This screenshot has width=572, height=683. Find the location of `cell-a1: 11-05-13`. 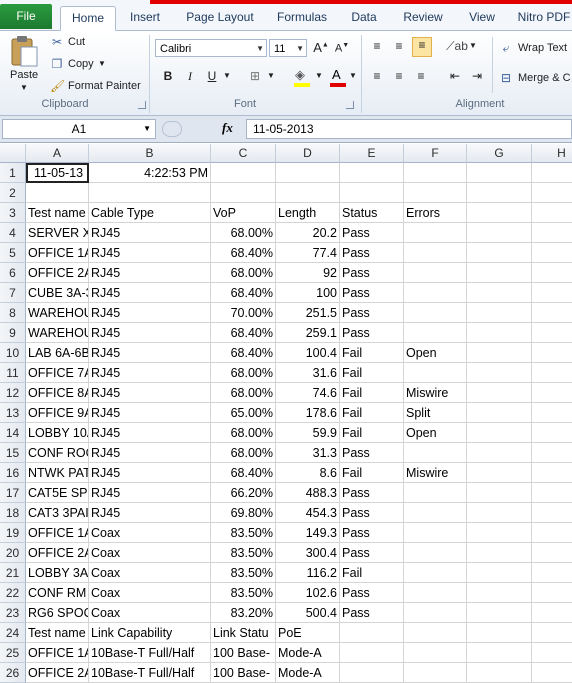

cell-a1: 11-05-13 is located at coordinates (57, 173).